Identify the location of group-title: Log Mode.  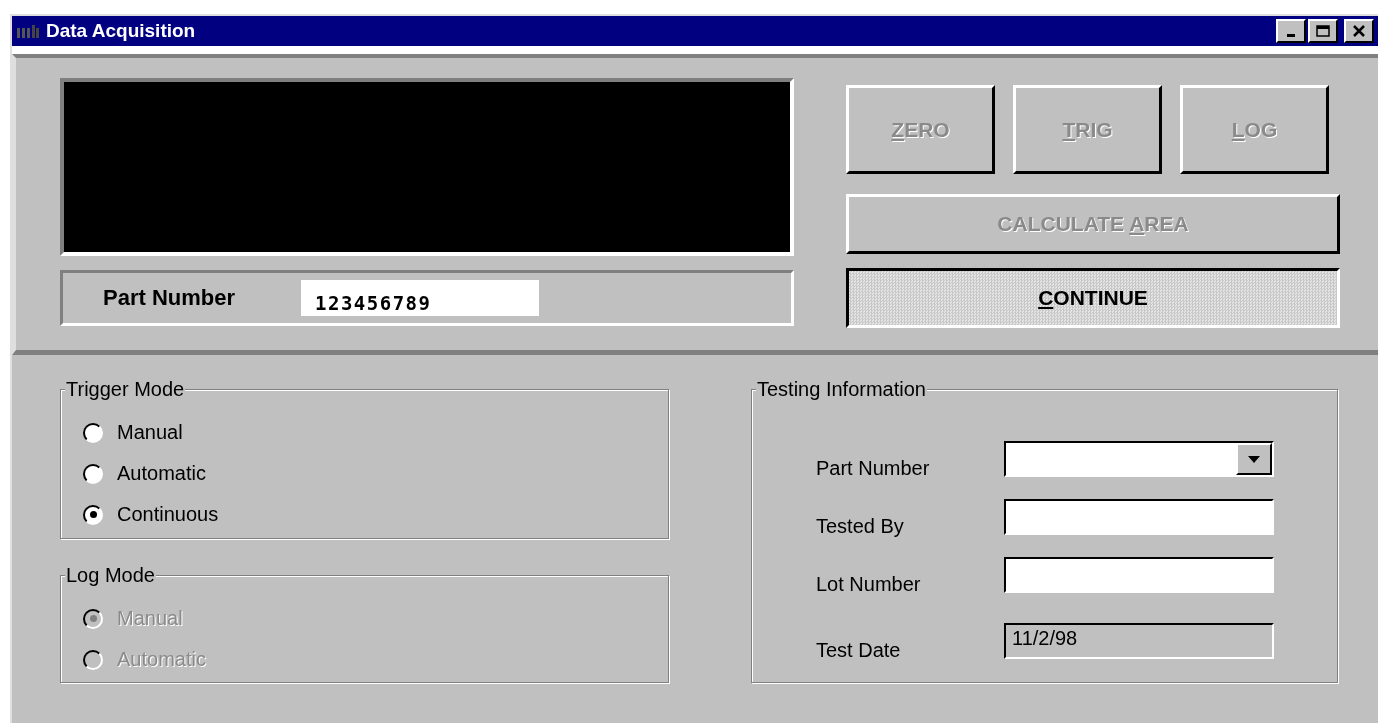
(110, 575).